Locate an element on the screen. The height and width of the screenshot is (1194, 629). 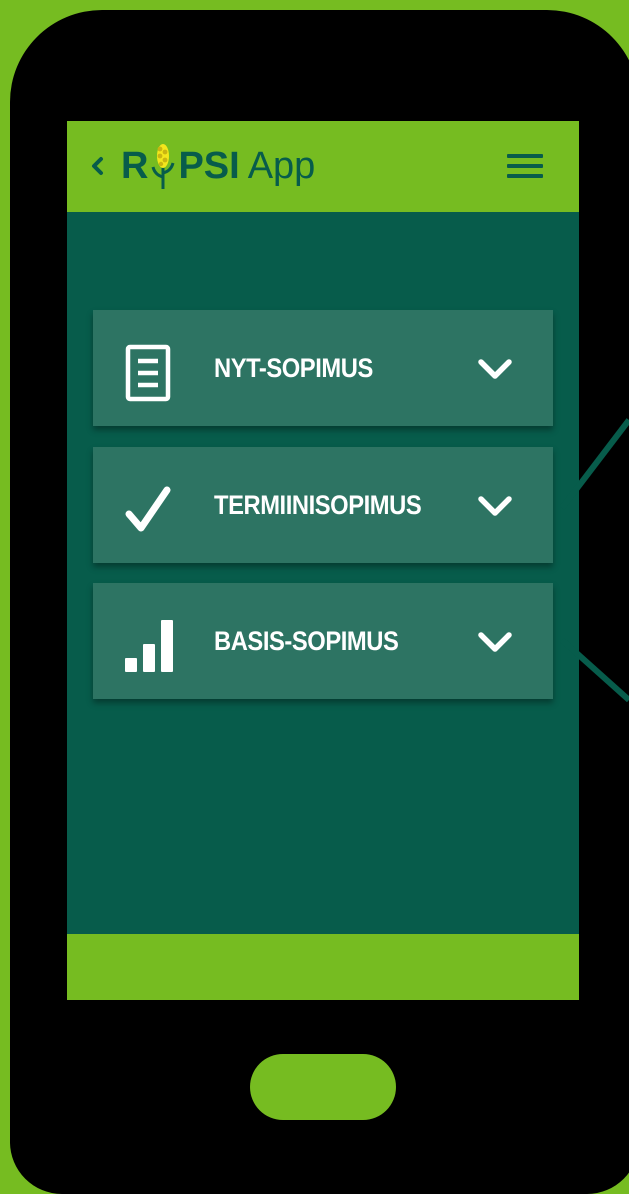
app-logo: R PSI App is located at coordinates (218, 166).